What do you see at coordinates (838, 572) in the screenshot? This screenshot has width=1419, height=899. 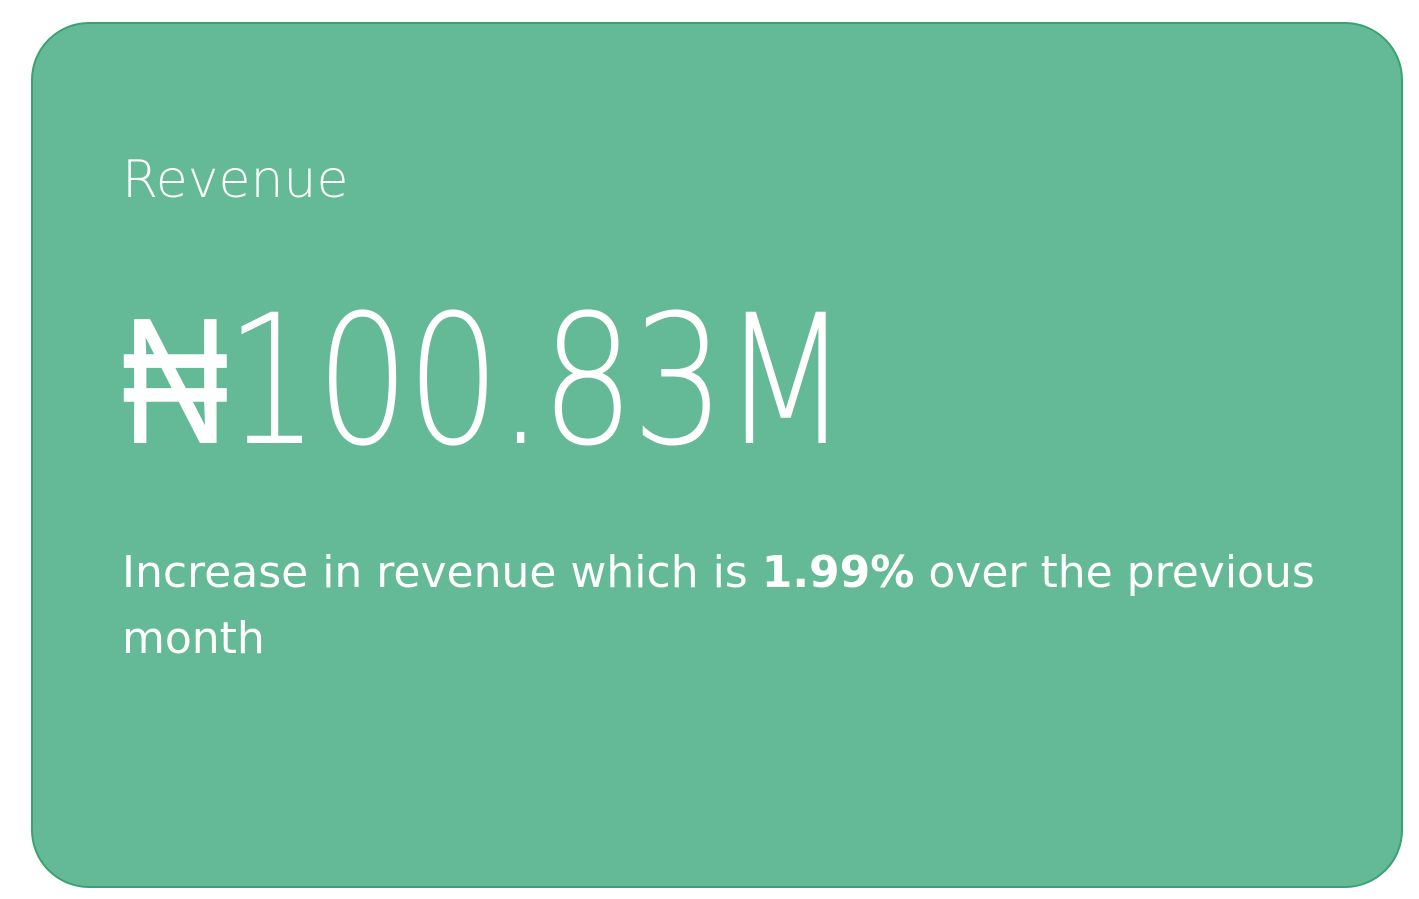 I see `change-percentage: 1.99%` at bounding box center [838, 572].